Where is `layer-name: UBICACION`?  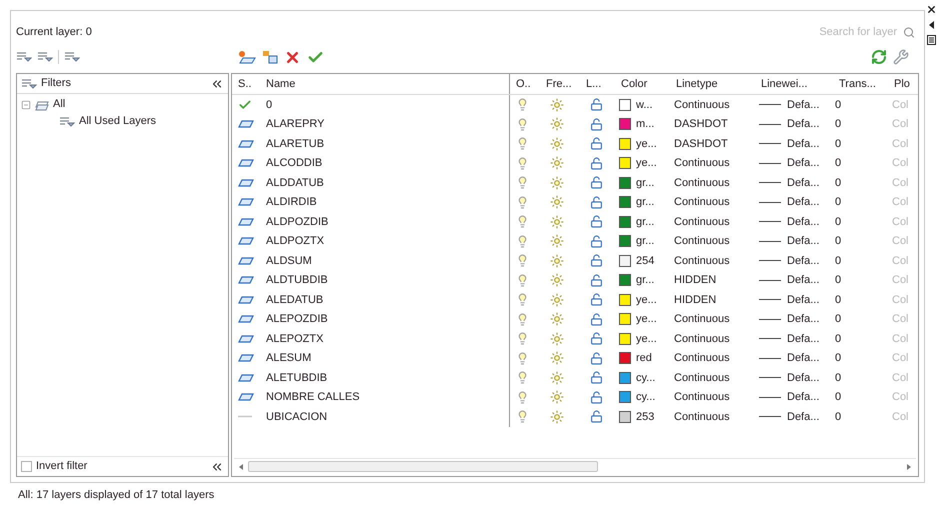
layer-name: UBICACION is located at coordinates (385, 416).